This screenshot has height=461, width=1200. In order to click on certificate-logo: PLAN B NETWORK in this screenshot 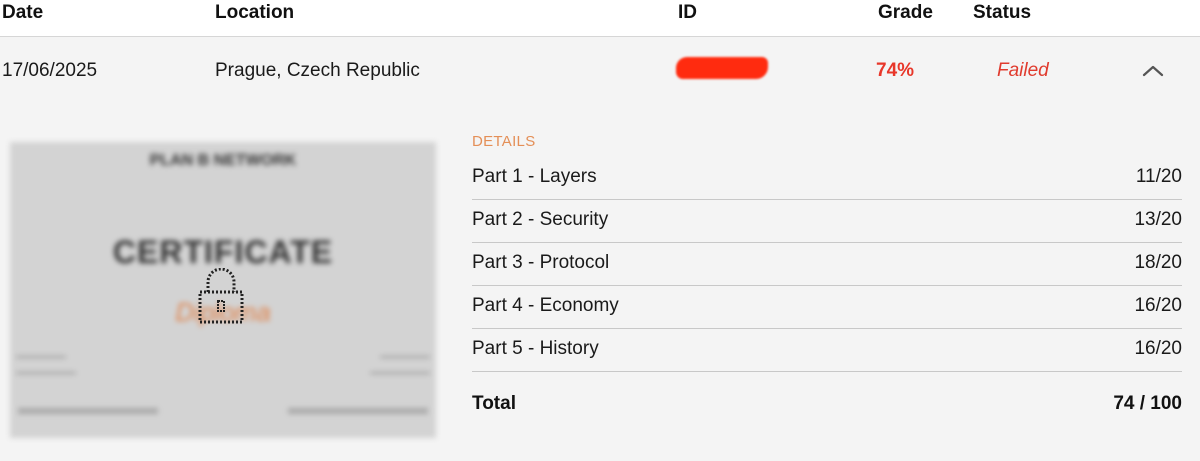, I will do `click(223, 160)`.